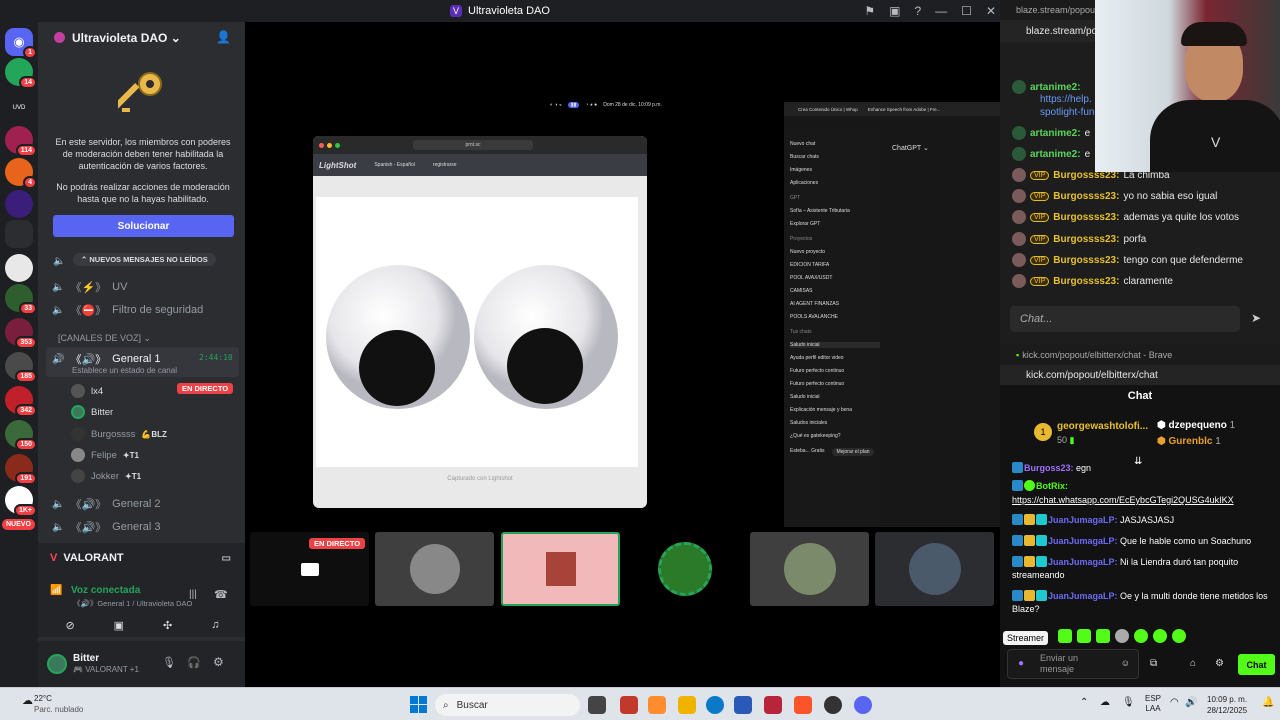 Image resolution: width=1280 pixels, height=720 pixels. What do you see at coordinates (1174, 702) in the screenshot?
I see `wifi-icon: ◠` at bounding box center [1174, 702].